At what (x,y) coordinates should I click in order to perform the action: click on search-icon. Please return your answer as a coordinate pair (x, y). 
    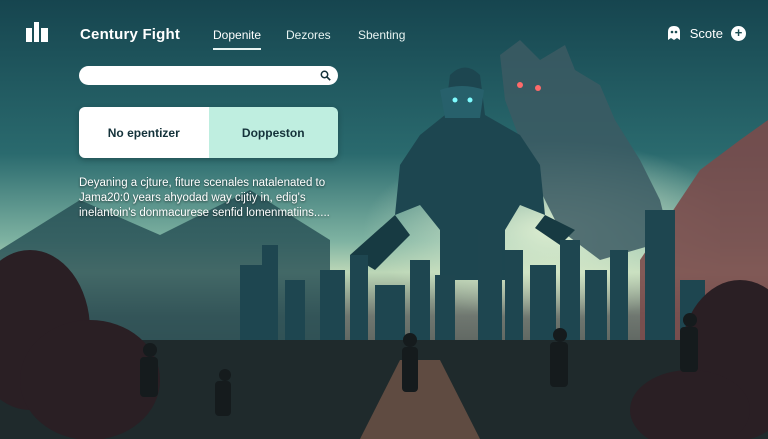
    Looking at the image, I should click on (325, 75).